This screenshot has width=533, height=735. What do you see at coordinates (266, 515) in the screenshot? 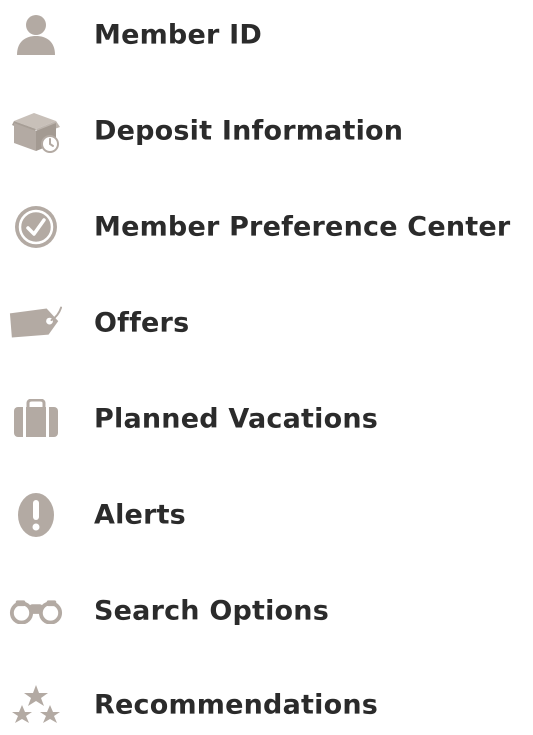
I see `menu-item-alerts: Alerts` at bounding box center [266, 515].